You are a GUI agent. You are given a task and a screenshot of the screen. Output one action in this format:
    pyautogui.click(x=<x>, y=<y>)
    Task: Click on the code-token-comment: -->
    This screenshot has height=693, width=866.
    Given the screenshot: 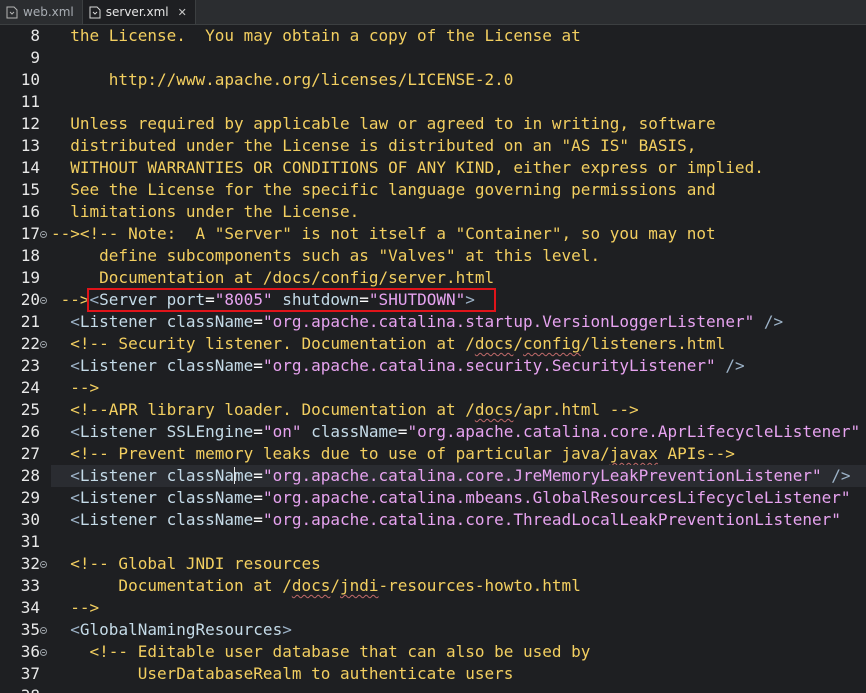 What is the action you would take?
    pyautogui.click(x=75, y=387)
    